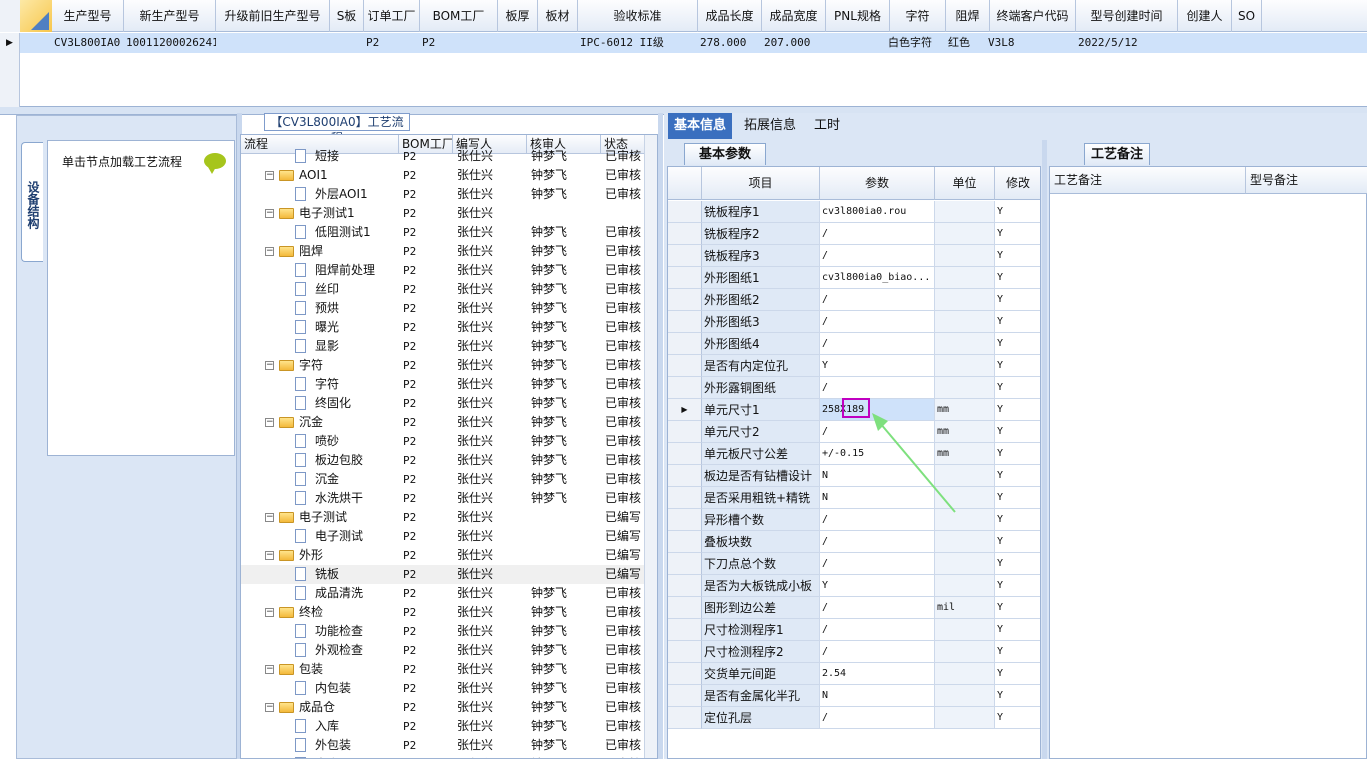 The height and width of the screenshot is (759, 1367). Describe the element at coordinates (392, 43) in the screenshot. I see `table-cell-4: P2` at that location.